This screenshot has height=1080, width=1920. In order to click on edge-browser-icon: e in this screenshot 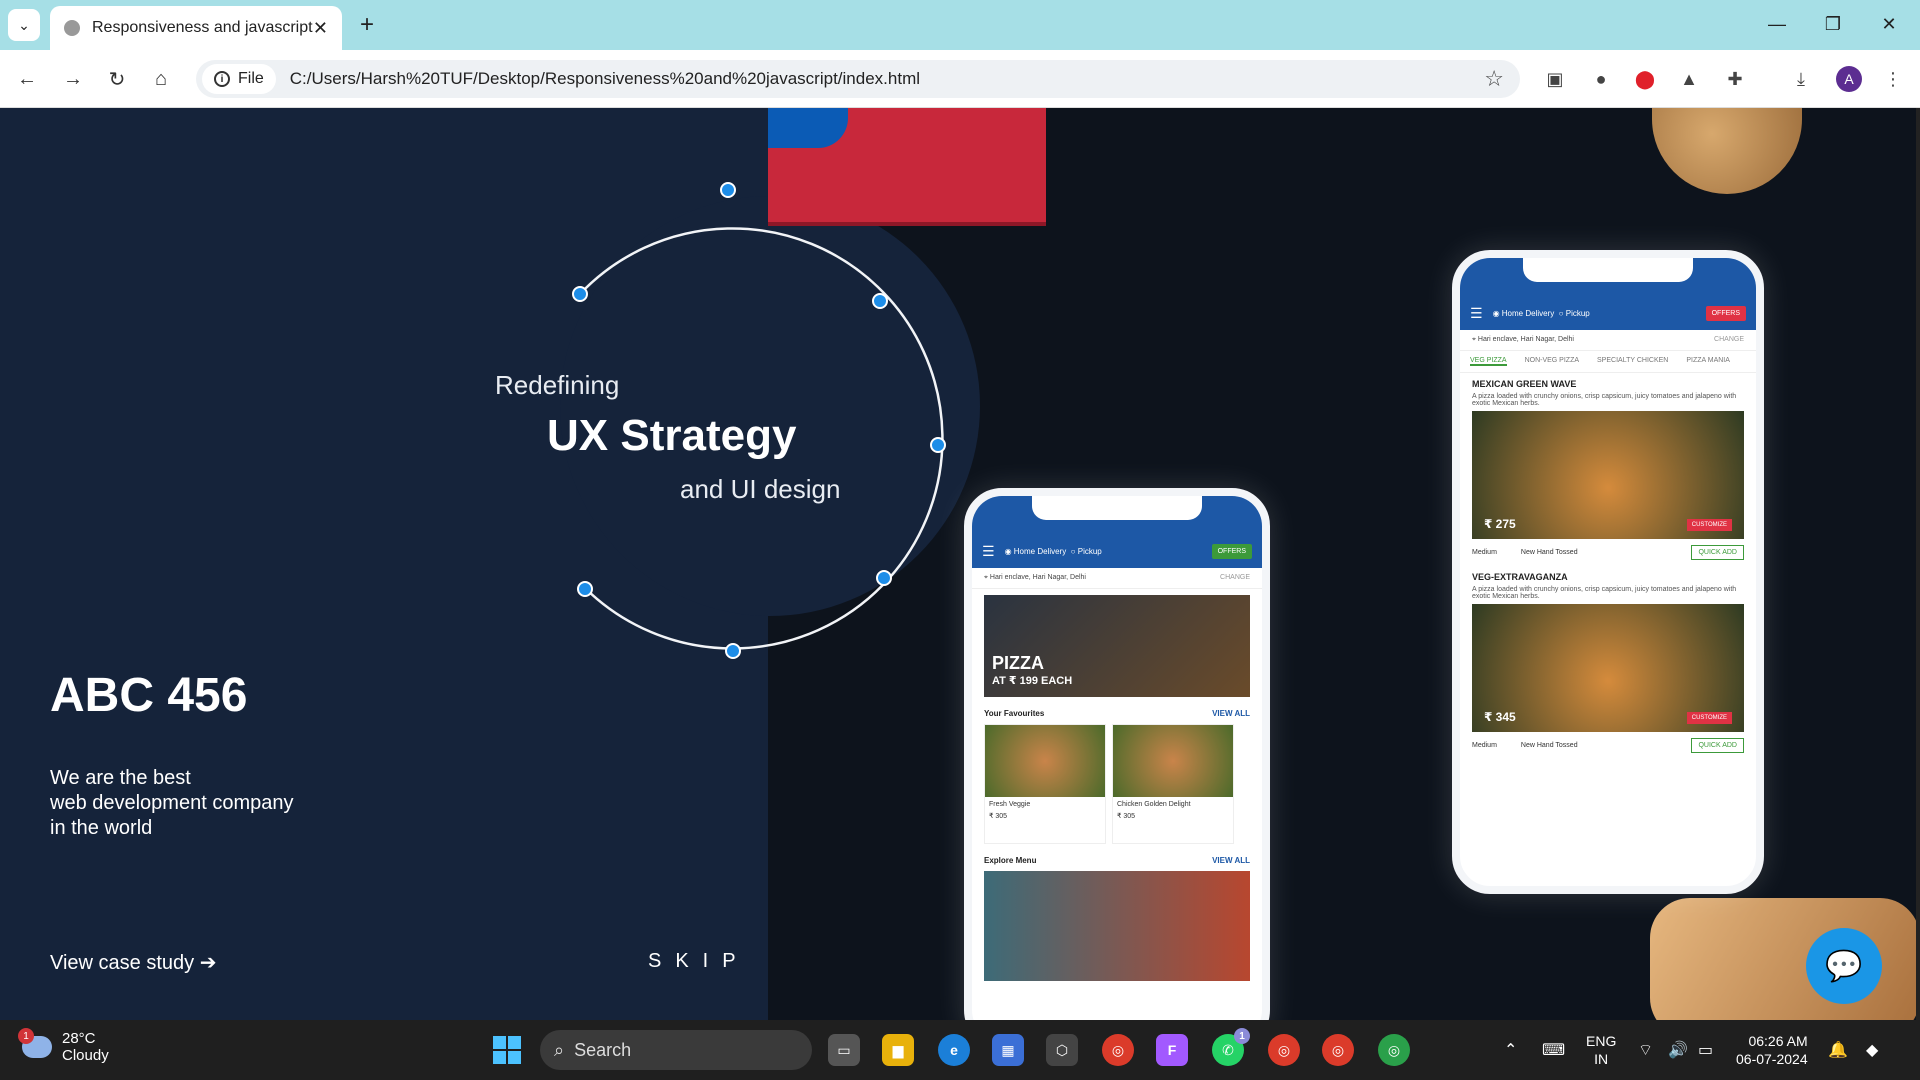, I will do `click(954, 1050)`.